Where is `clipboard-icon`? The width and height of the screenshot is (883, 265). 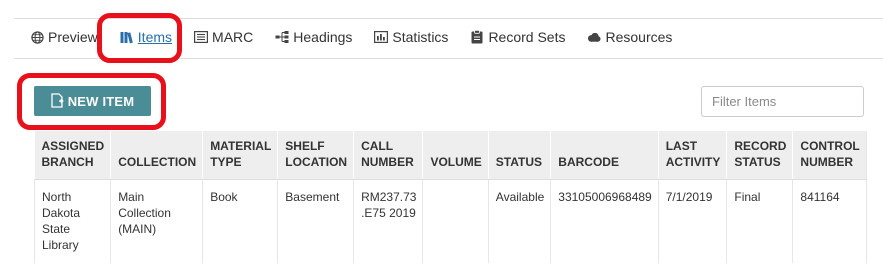 clipboard-icon is located at coordinates (477, 37).